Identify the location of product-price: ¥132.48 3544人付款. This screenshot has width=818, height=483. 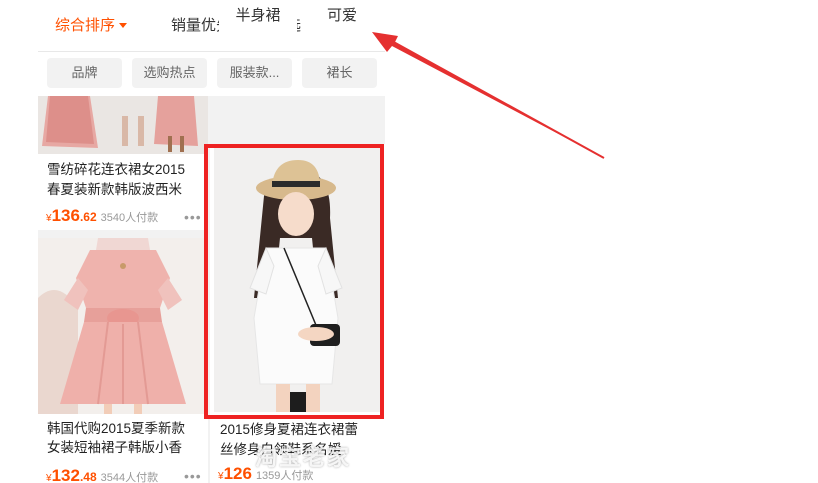
(102, 474).